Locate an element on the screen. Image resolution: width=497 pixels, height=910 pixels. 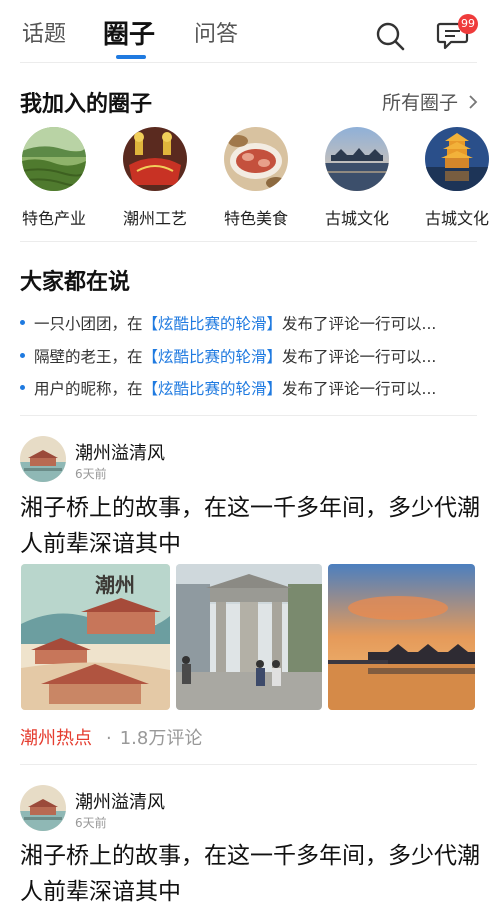
circle-industry-image is located at coordinates (54, 159).